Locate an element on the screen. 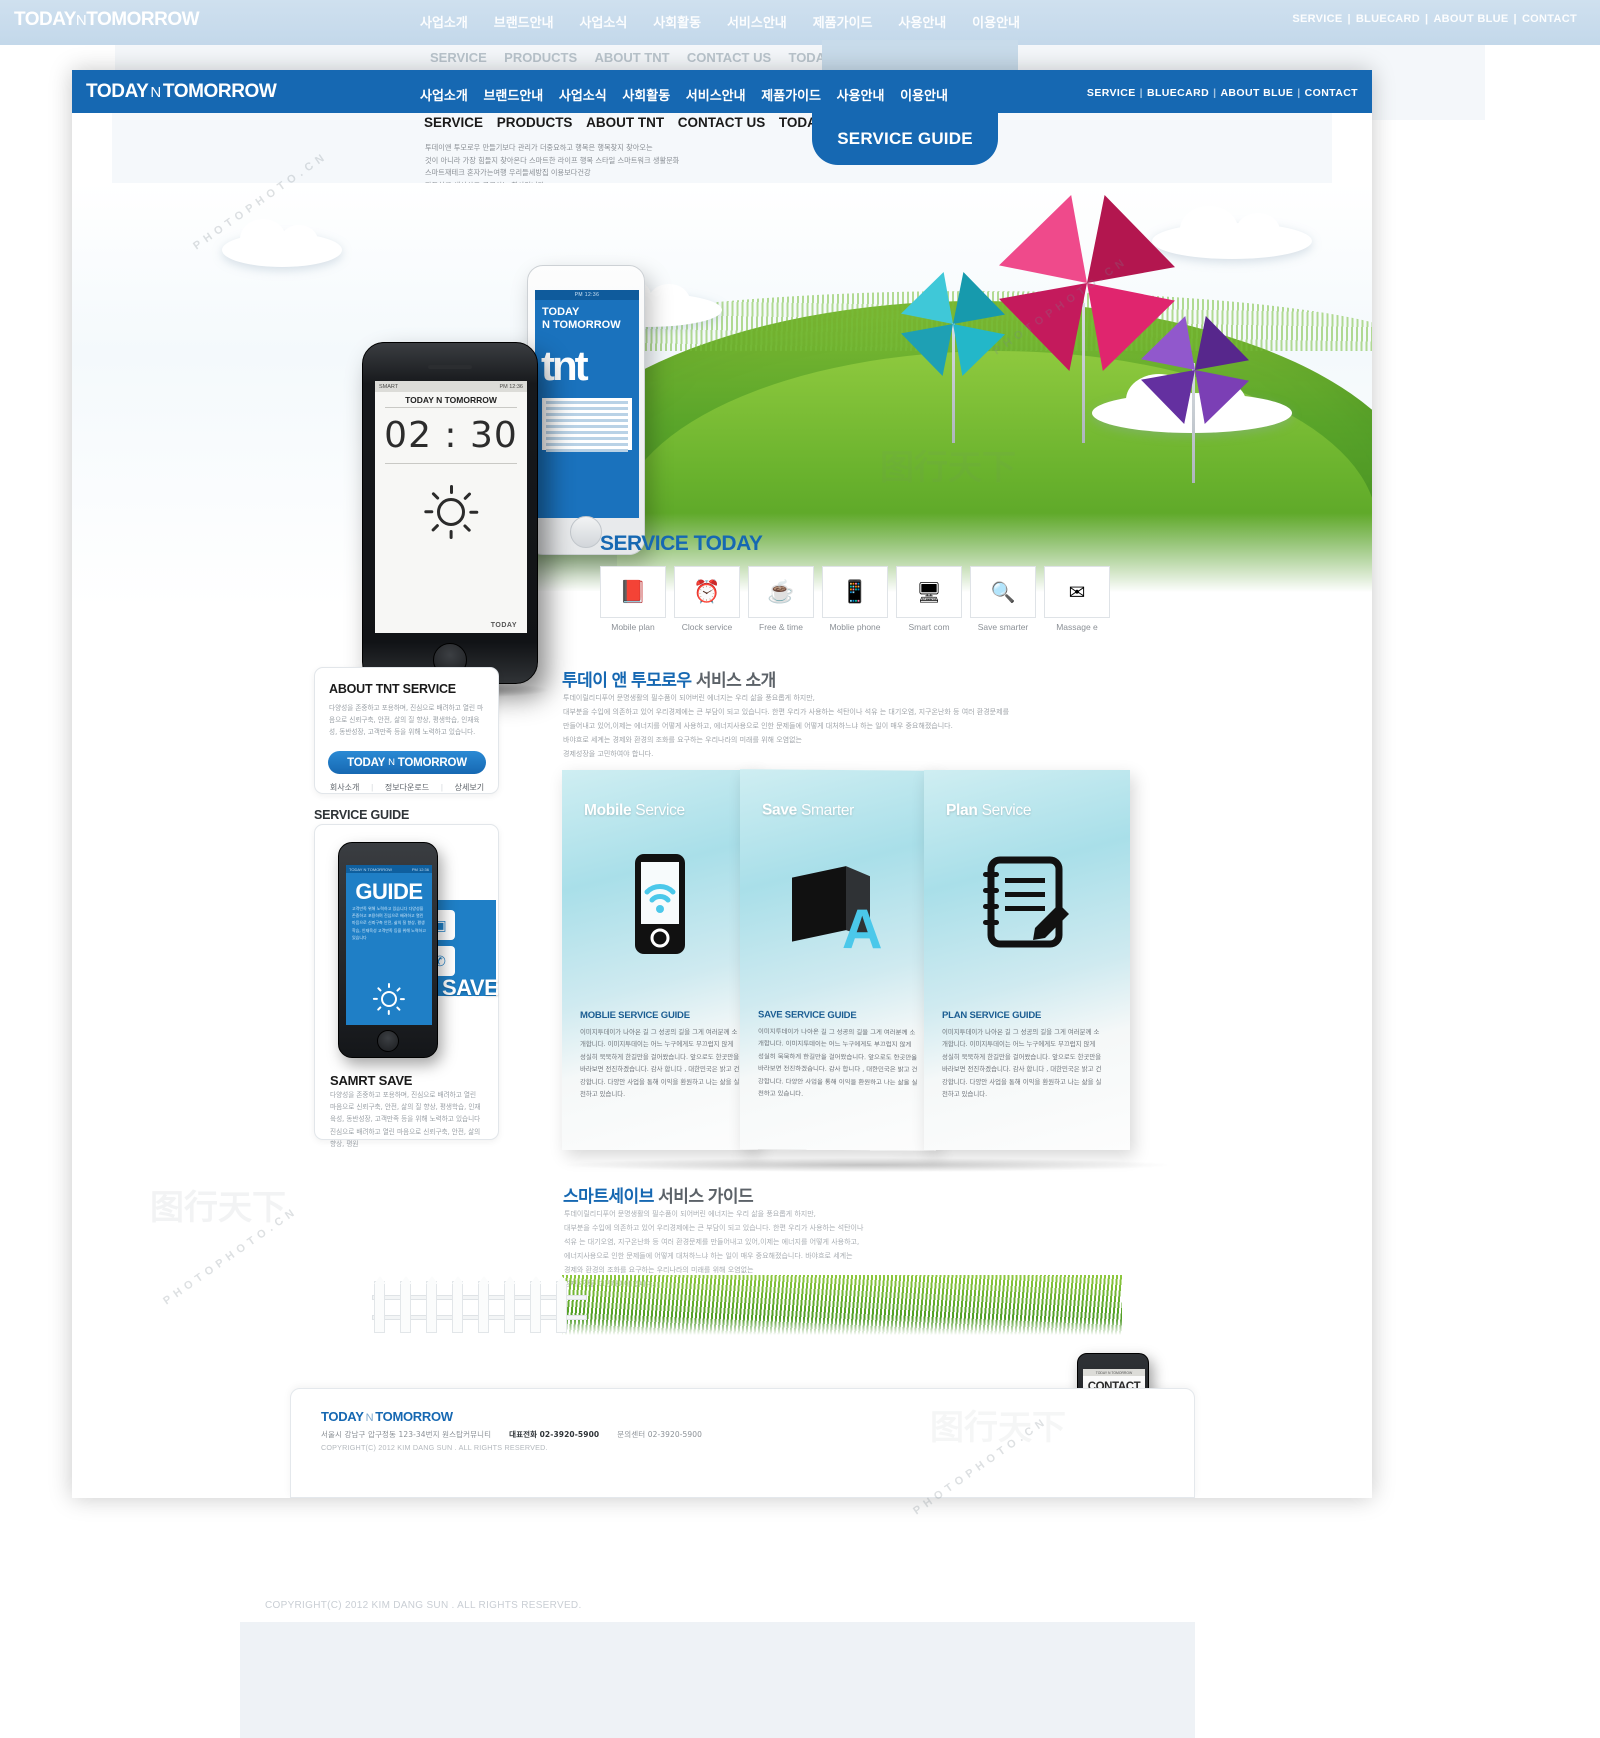 The image size is (1600, 1738). brochure-panel-title: Save Smarter is located at coordinates (808, 810).